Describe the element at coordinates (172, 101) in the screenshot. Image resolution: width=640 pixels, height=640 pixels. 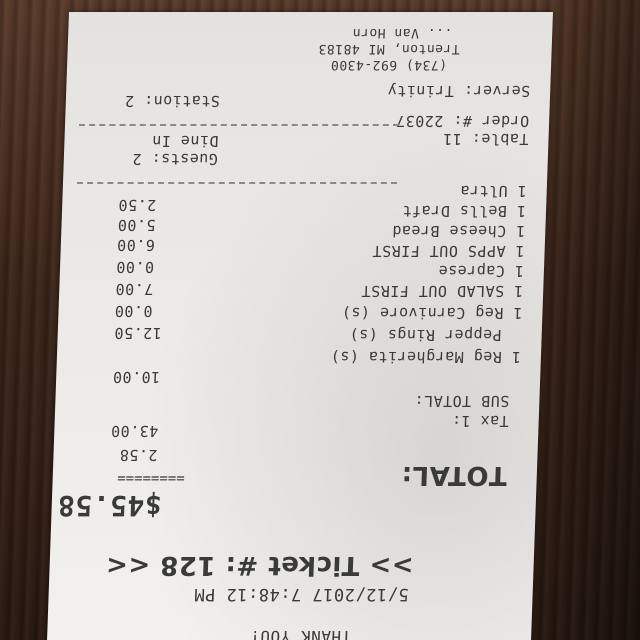
I see `station-number: Station: 2` at that location.